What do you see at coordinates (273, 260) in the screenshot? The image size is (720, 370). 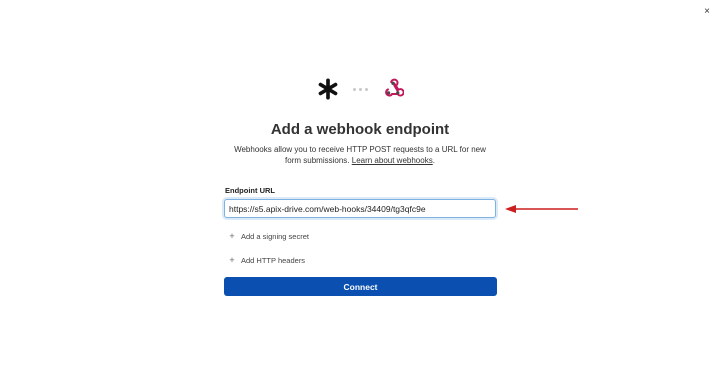 I see `add-http-headers-label: Add HTTP headers` at bounding box center [273, 260].